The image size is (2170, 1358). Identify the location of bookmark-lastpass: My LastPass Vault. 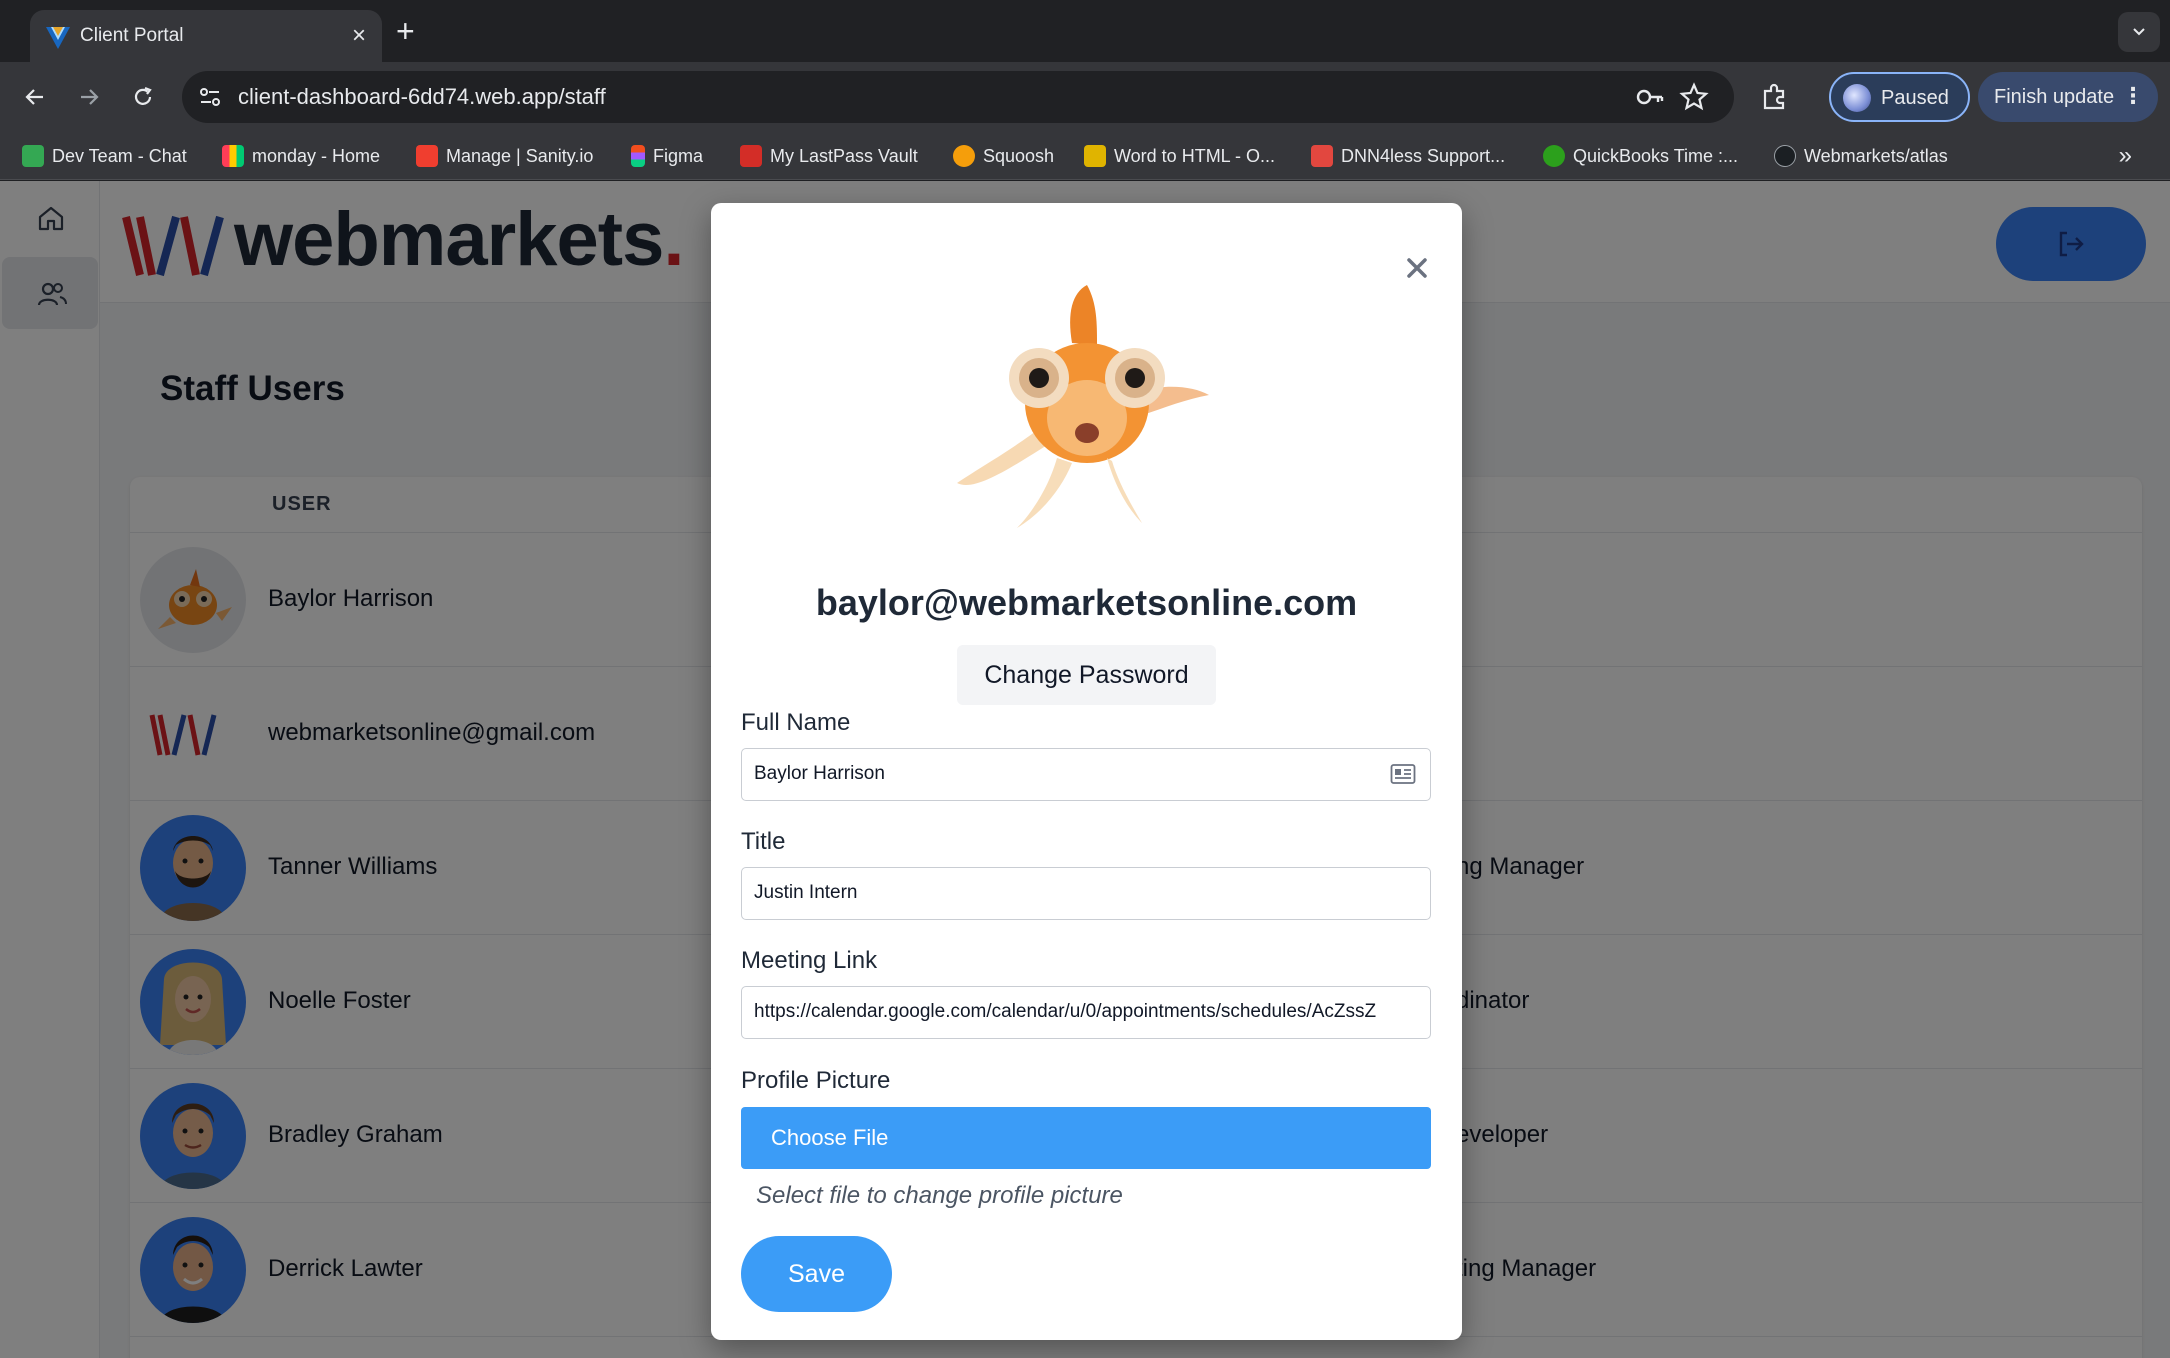
(829, 156).